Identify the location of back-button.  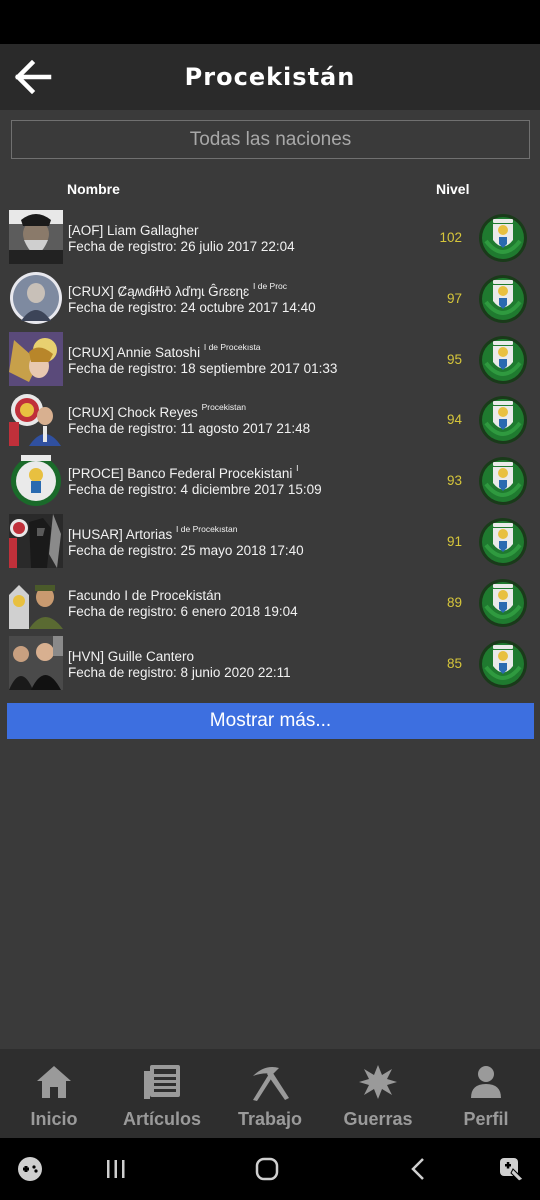
(33, 77).